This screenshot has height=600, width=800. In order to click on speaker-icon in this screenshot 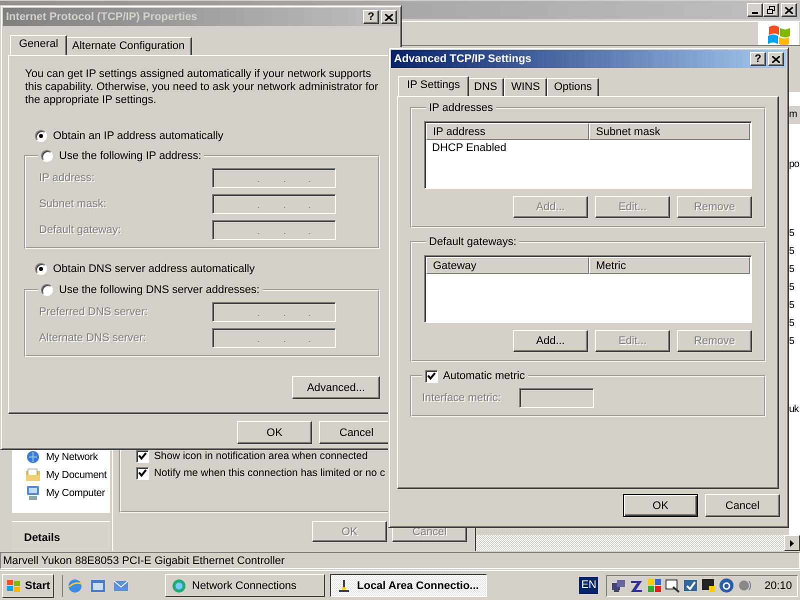, I will do `click(744, 585)`.